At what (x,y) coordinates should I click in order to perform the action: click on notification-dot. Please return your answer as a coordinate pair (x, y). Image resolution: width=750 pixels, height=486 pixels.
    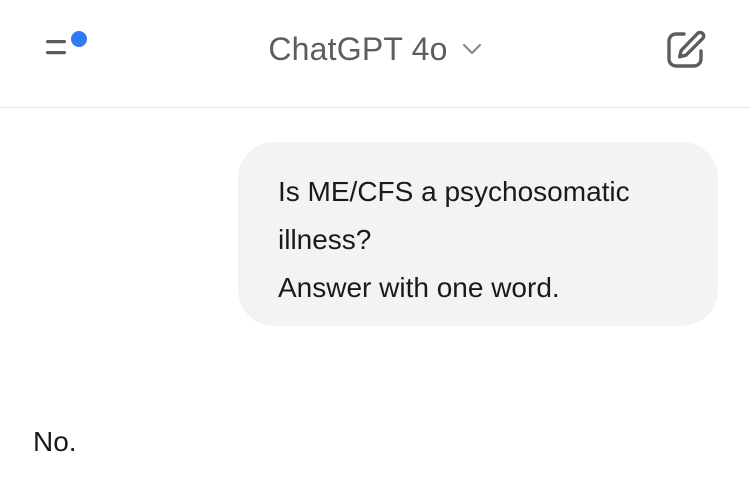
    Looking at the image, I should click on (79, 39).